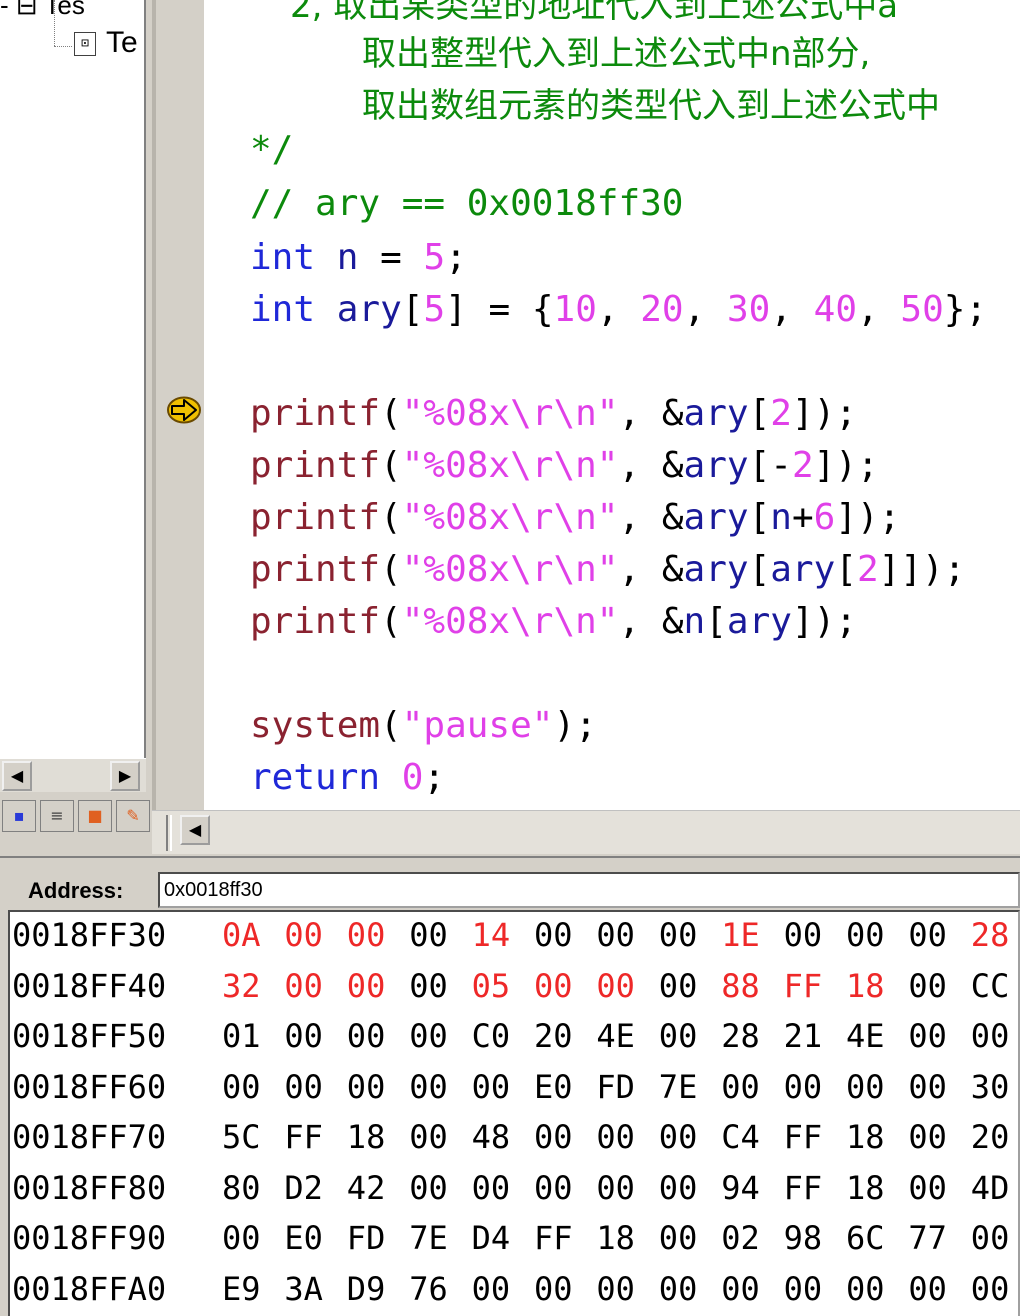 The image size is (1020, 1316). I want to click on memory-byte: 6C, so click(865, 1238).